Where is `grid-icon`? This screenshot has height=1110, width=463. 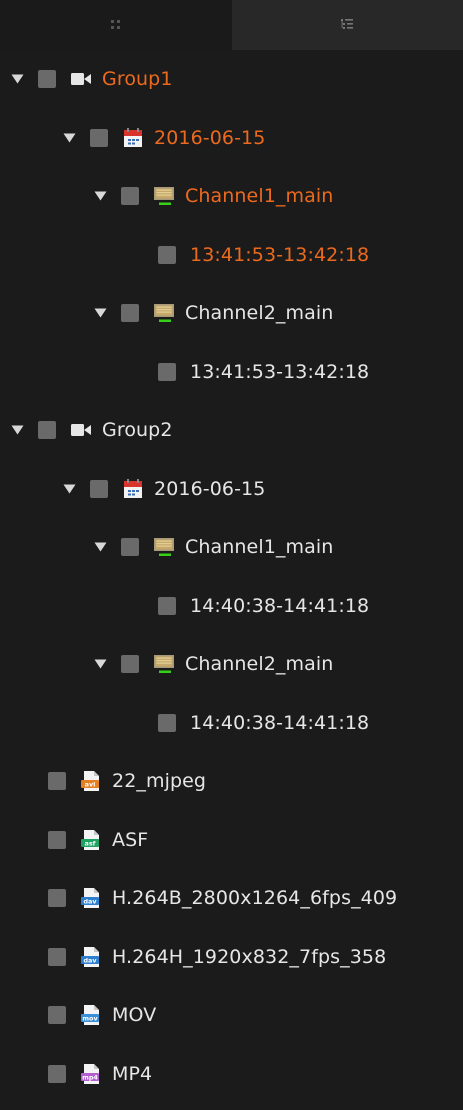 grid-icon is located at coordinates (116, 25).